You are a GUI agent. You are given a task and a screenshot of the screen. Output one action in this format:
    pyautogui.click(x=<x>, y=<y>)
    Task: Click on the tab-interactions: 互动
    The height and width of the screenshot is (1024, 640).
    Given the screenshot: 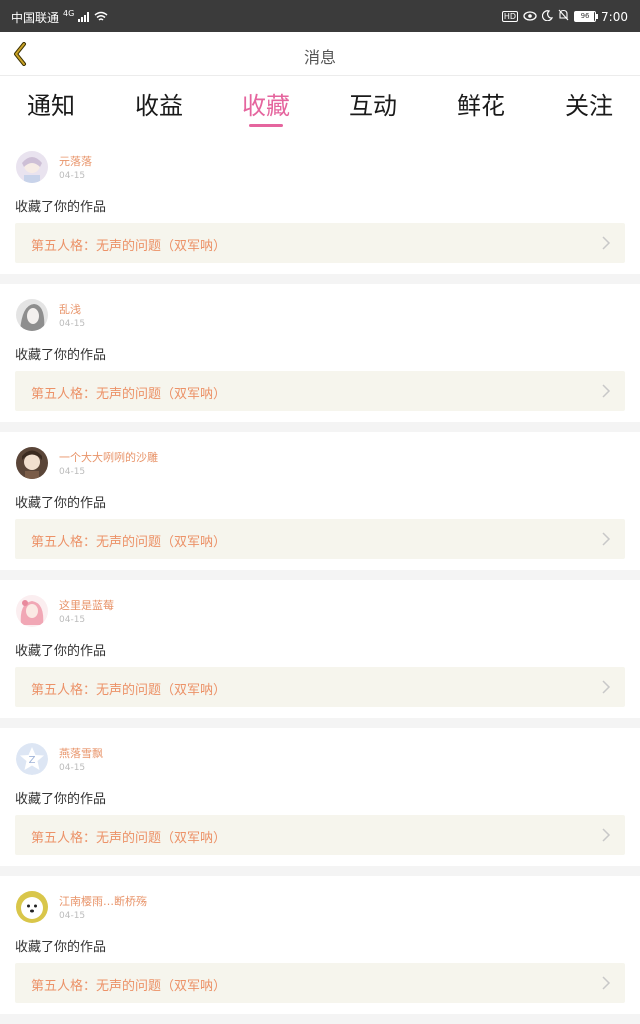 What is the action you would take?
    pyautogui.click(x=373, y=103)
    